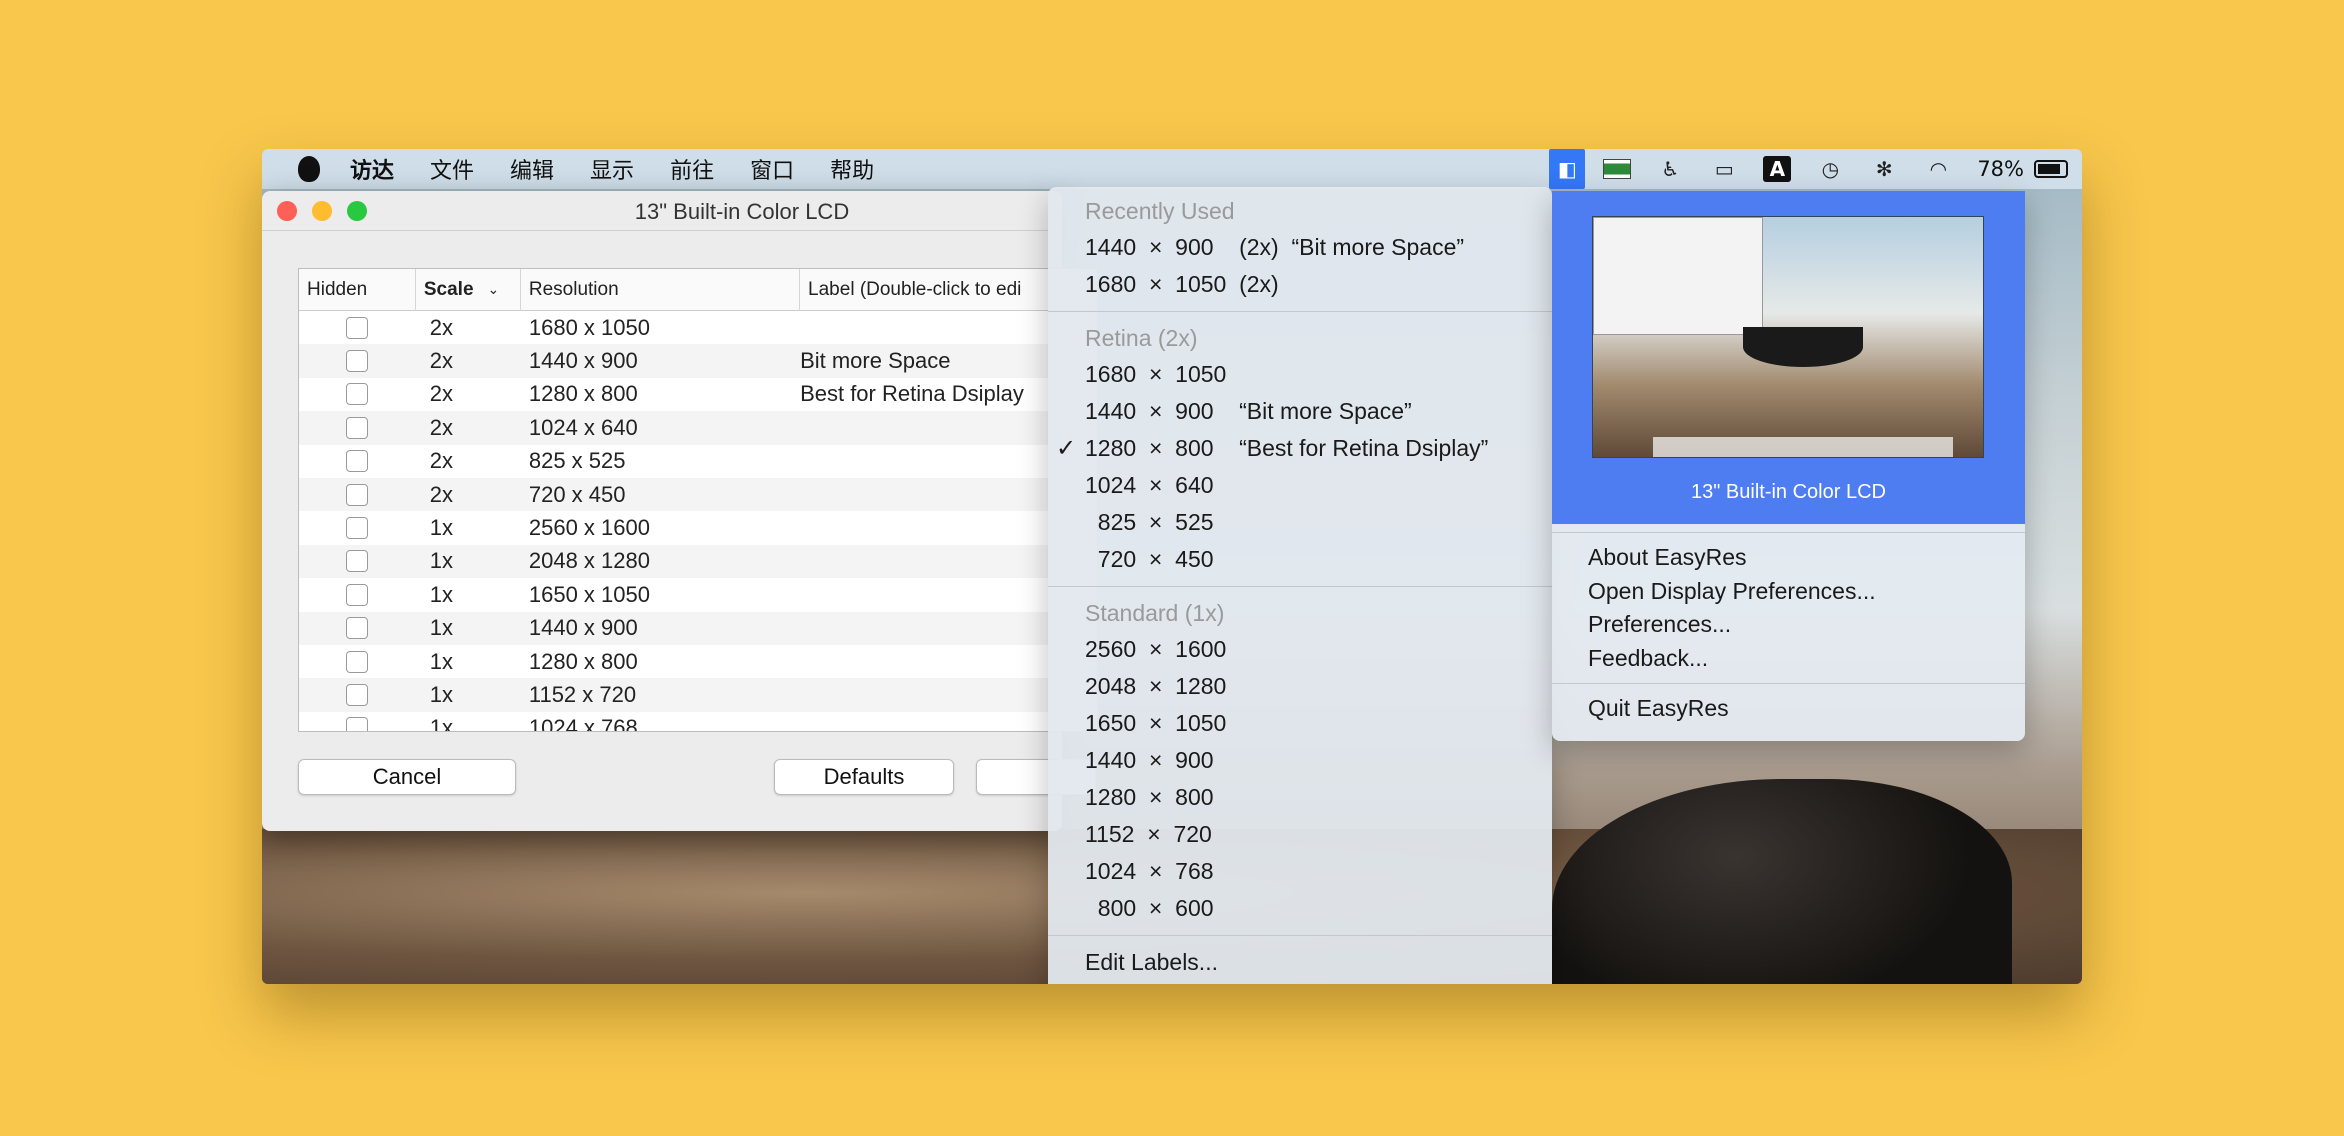  What do you see at coordinates (577, 494) in the screenshot?
I see `resolution-cell: 720 x 450` at bounding box center [577, 494].